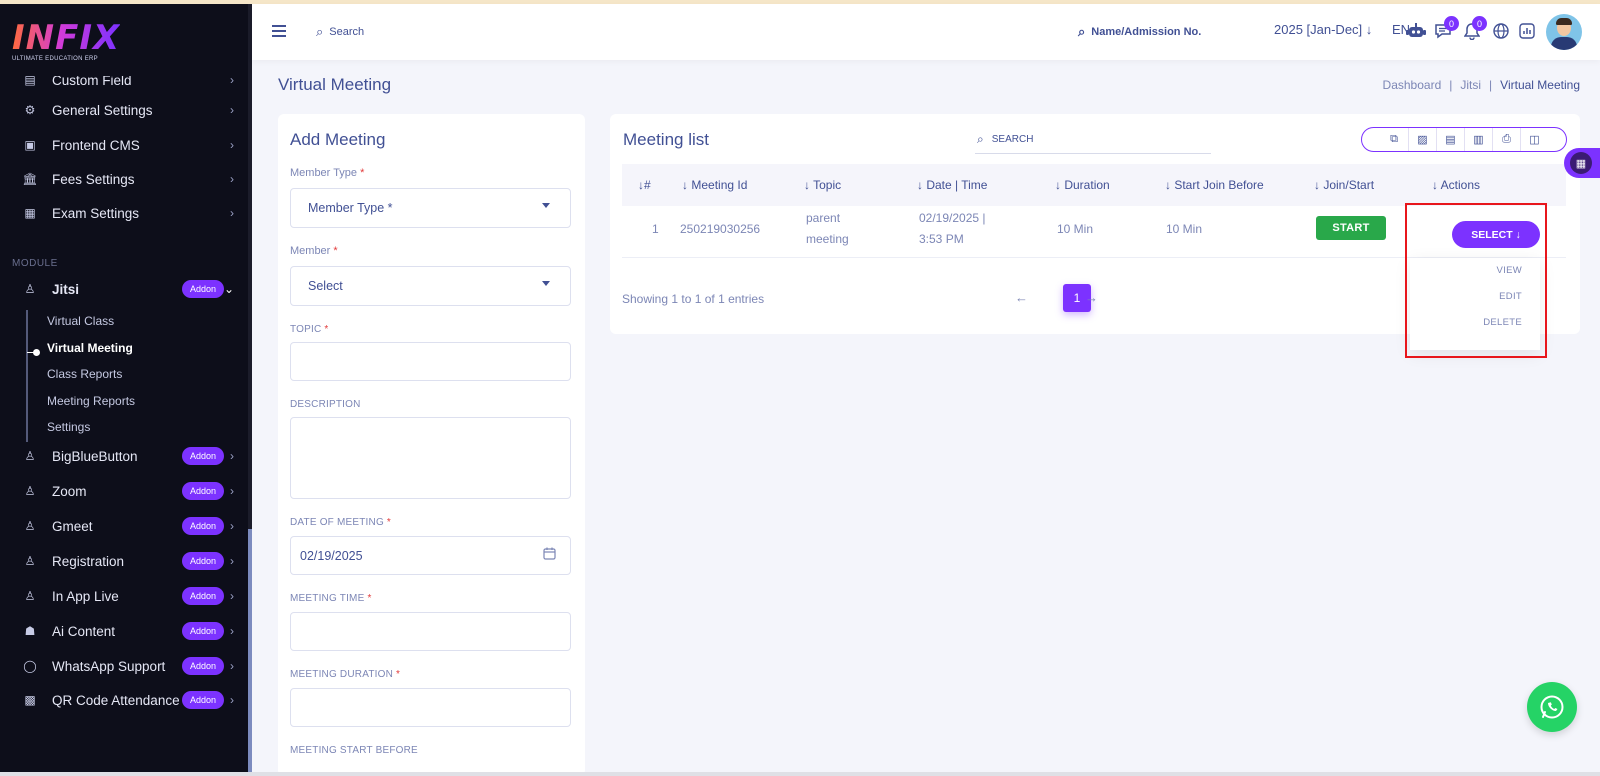 This screenshot has height=776, width=1600. I want to click on sidebar-item-zoom: ♙ Zoom Addon ›, so click(128, 491).